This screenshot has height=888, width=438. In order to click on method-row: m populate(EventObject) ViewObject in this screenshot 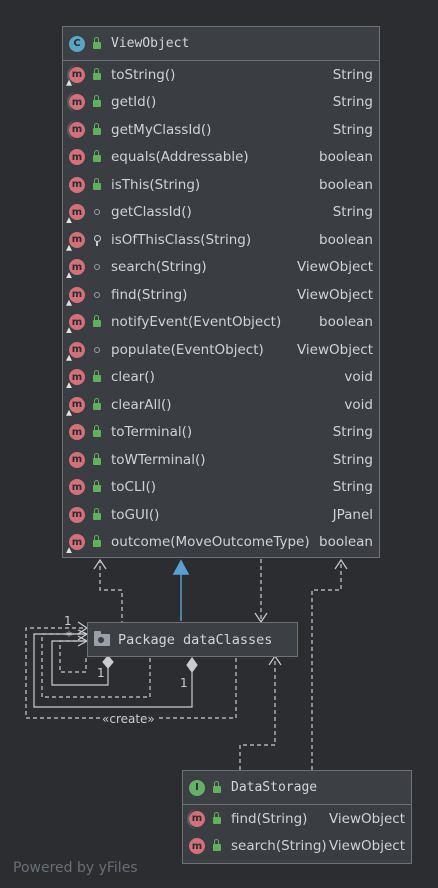, I will do `click(221, 350)`.